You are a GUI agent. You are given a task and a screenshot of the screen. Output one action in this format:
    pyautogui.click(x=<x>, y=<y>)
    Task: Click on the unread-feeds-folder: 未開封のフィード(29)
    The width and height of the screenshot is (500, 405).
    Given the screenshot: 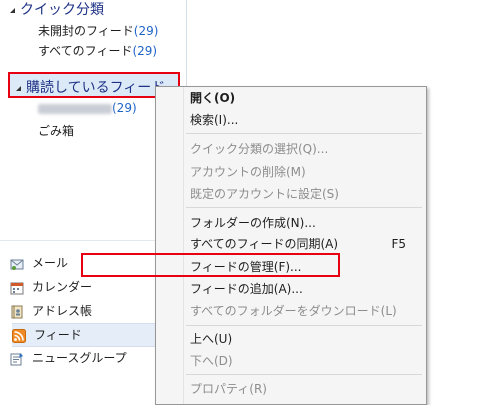 What is the action you would take?
    pyautogui.click(x=98, y=30)
    